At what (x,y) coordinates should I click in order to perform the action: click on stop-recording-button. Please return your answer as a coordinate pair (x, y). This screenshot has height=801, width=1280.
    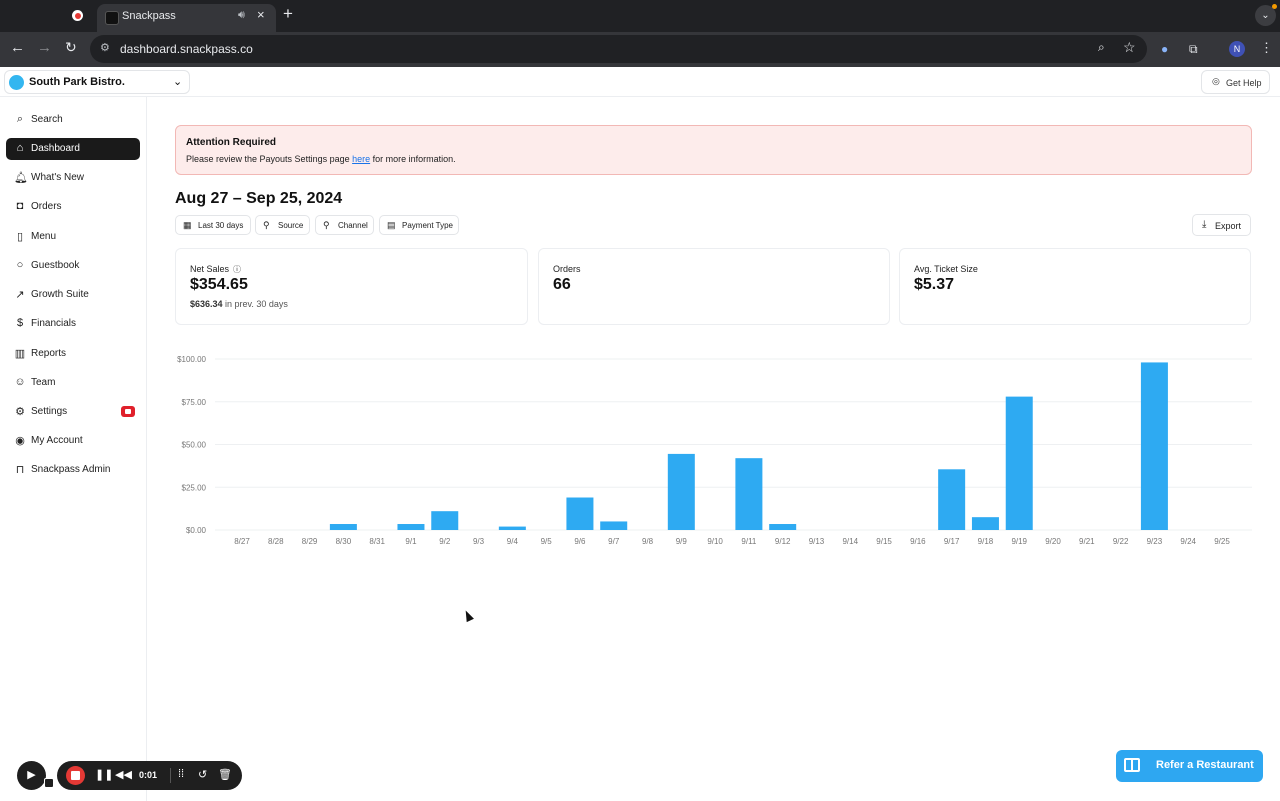
    Looking at the image, I should click on (75, 775).